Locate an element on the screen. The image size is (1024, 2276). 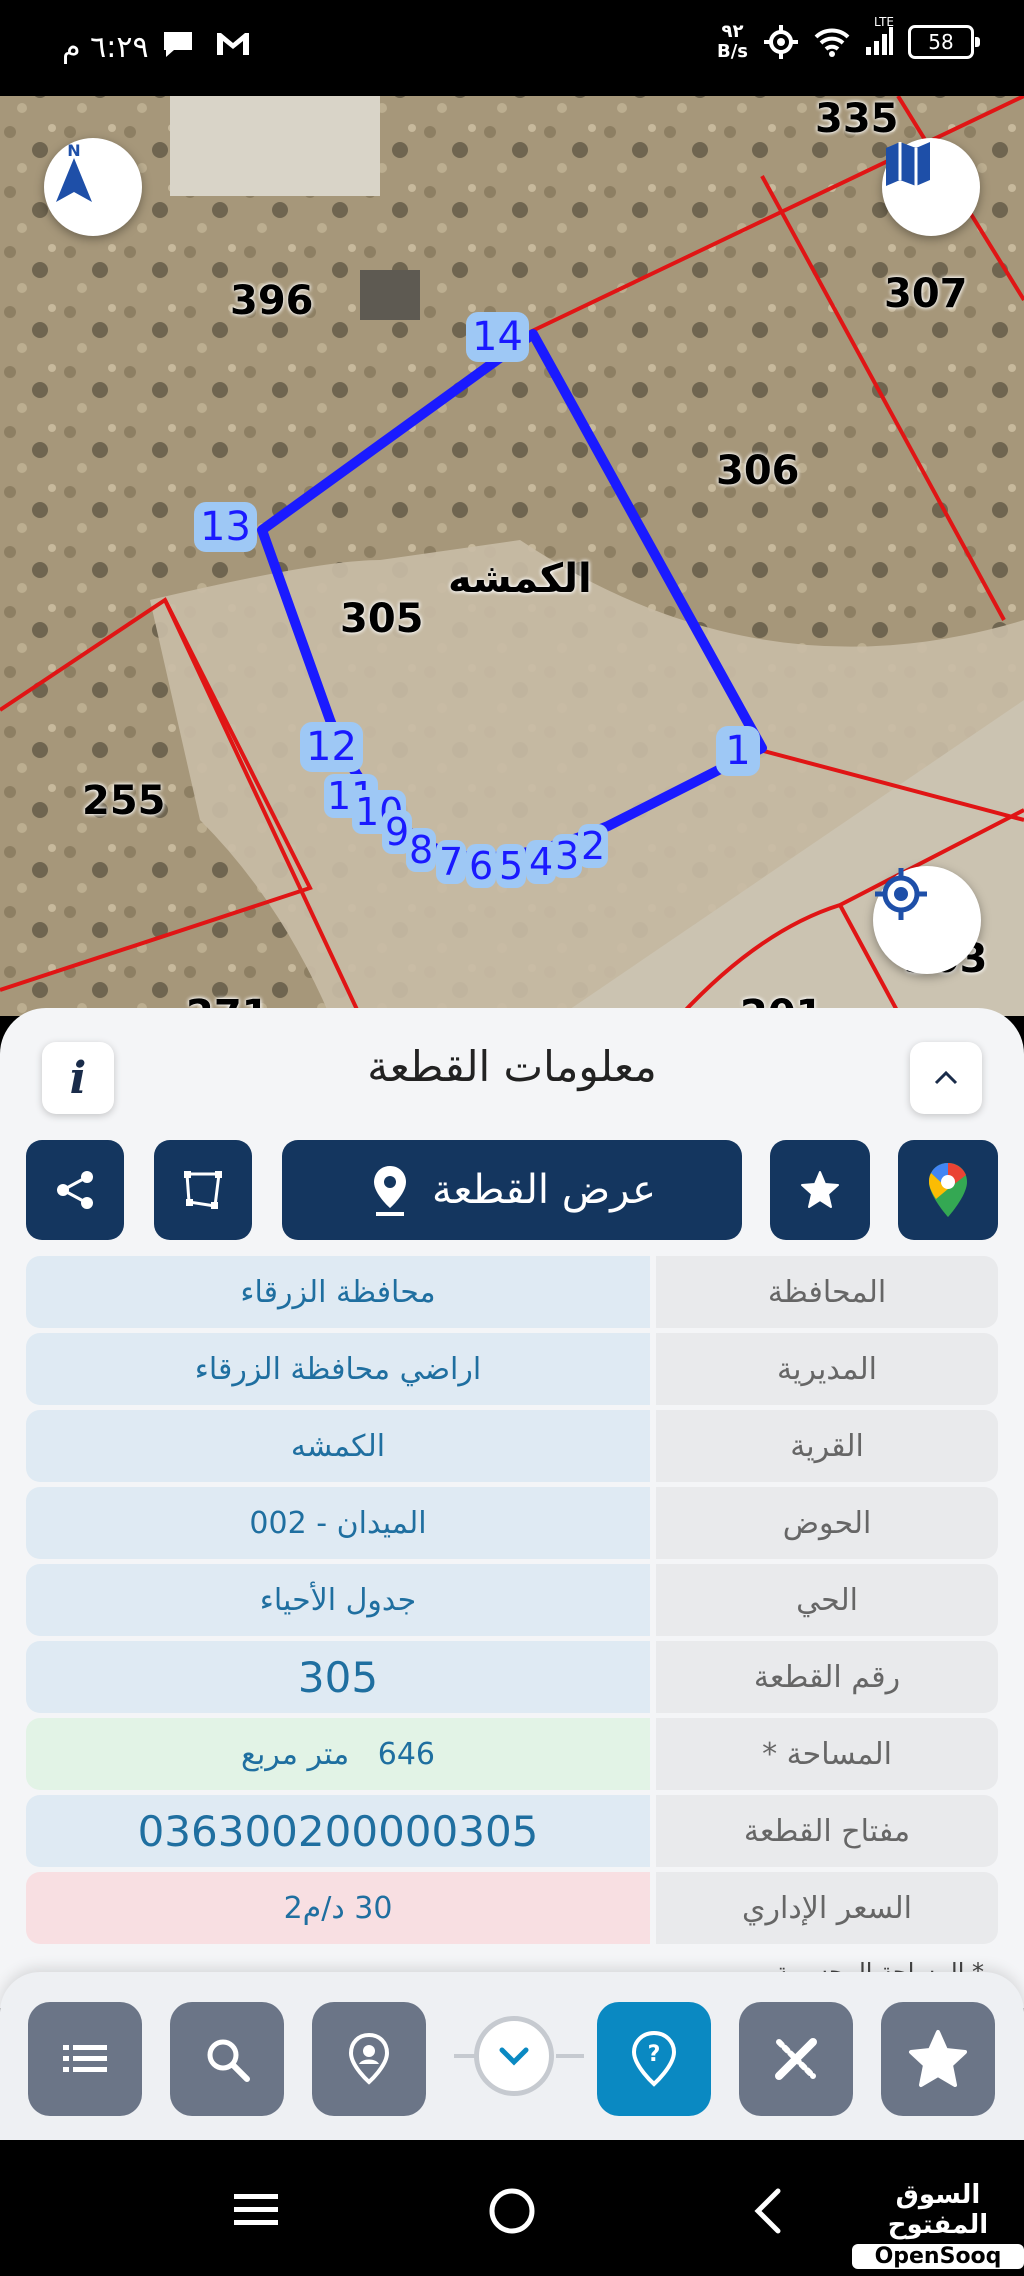
map-layers-button is located at coordinates (931, 187).